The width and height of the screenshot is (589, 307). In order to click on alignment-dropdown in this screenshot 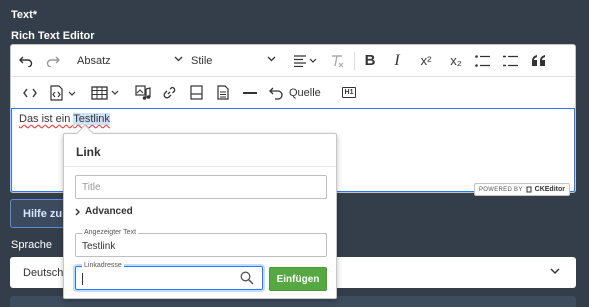, I will do `click(306, 61)`.